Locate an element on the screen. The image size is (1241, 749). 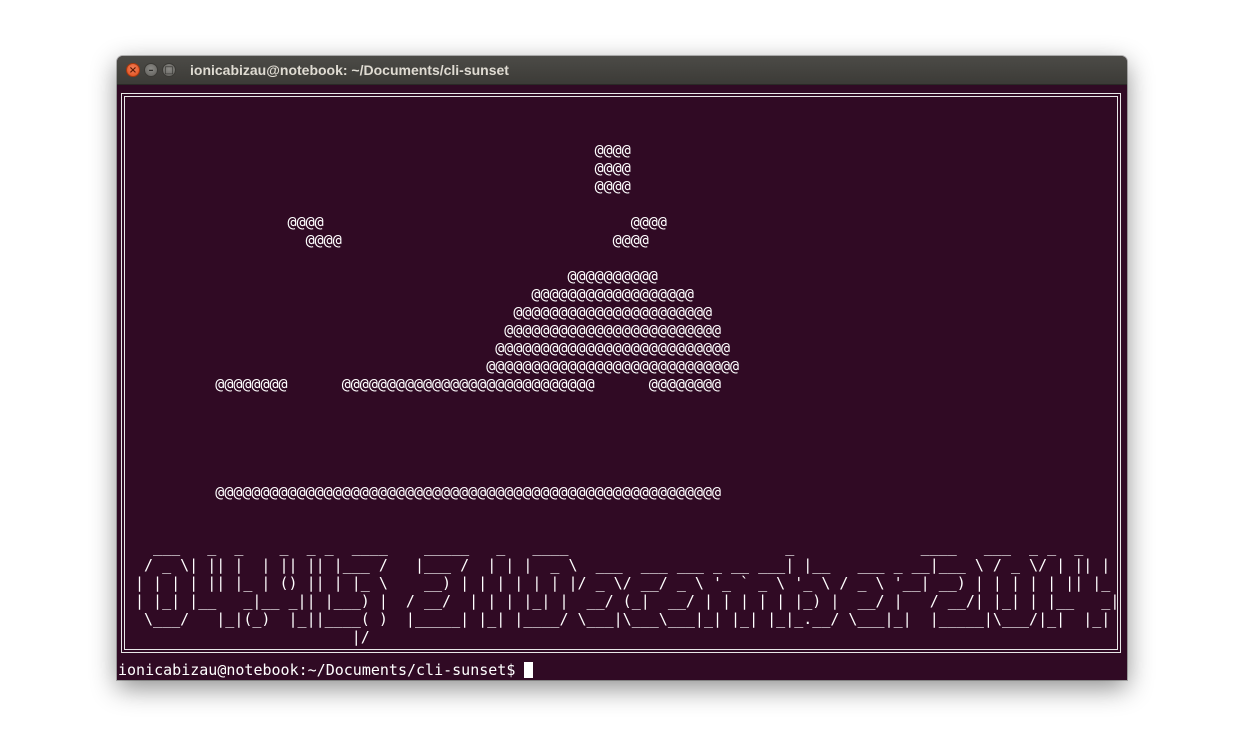
minimize-button: – is located at coordinates (151, 70).